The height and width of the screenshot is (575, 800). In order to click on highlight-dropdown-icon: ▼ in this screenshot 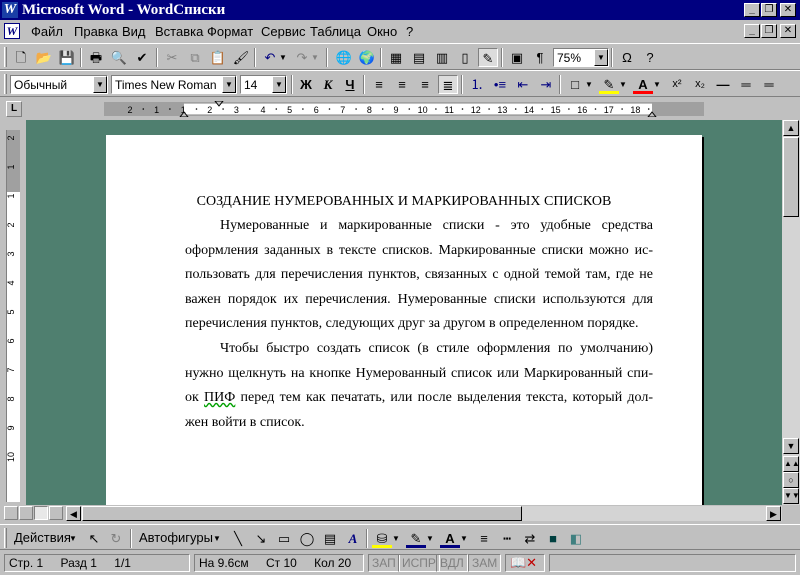, I will do `click(623, 84)`.